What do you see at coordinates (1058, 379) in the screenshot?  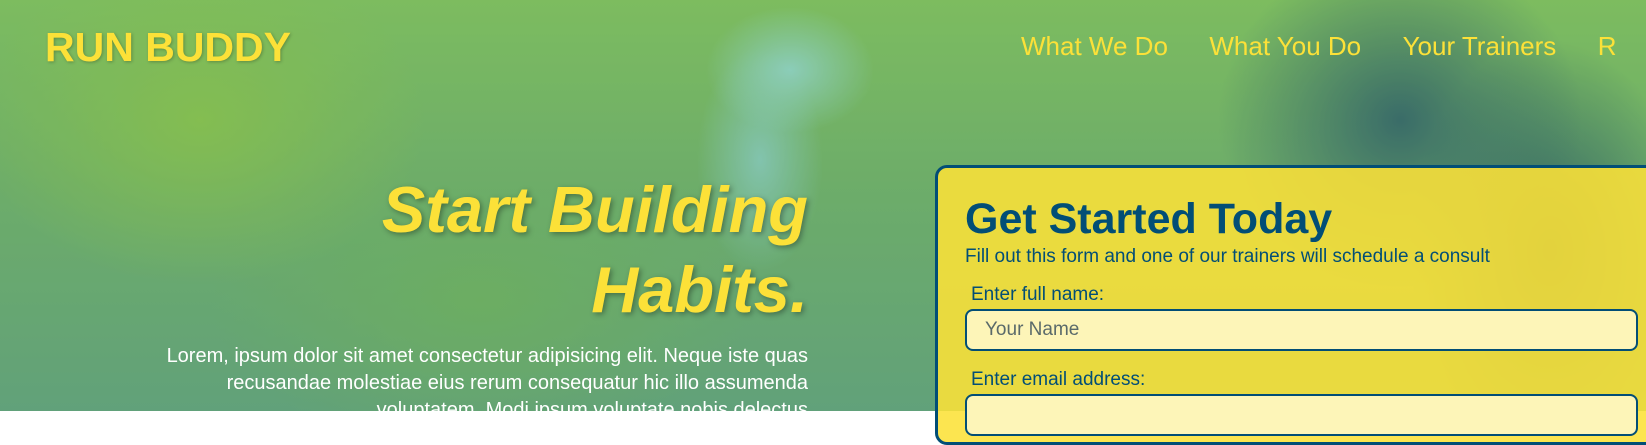 I see `email-label: Enter email address:` at bounding box center [1058, 379].